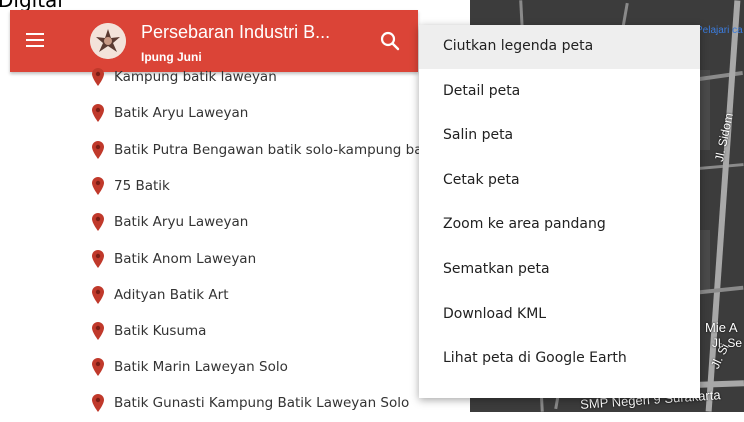 This screenshot has width=744, height=422. Describe the element at coordinates (195, 77) in the screenshot. I see `place-name: Kampung batik laweyan` at that location.